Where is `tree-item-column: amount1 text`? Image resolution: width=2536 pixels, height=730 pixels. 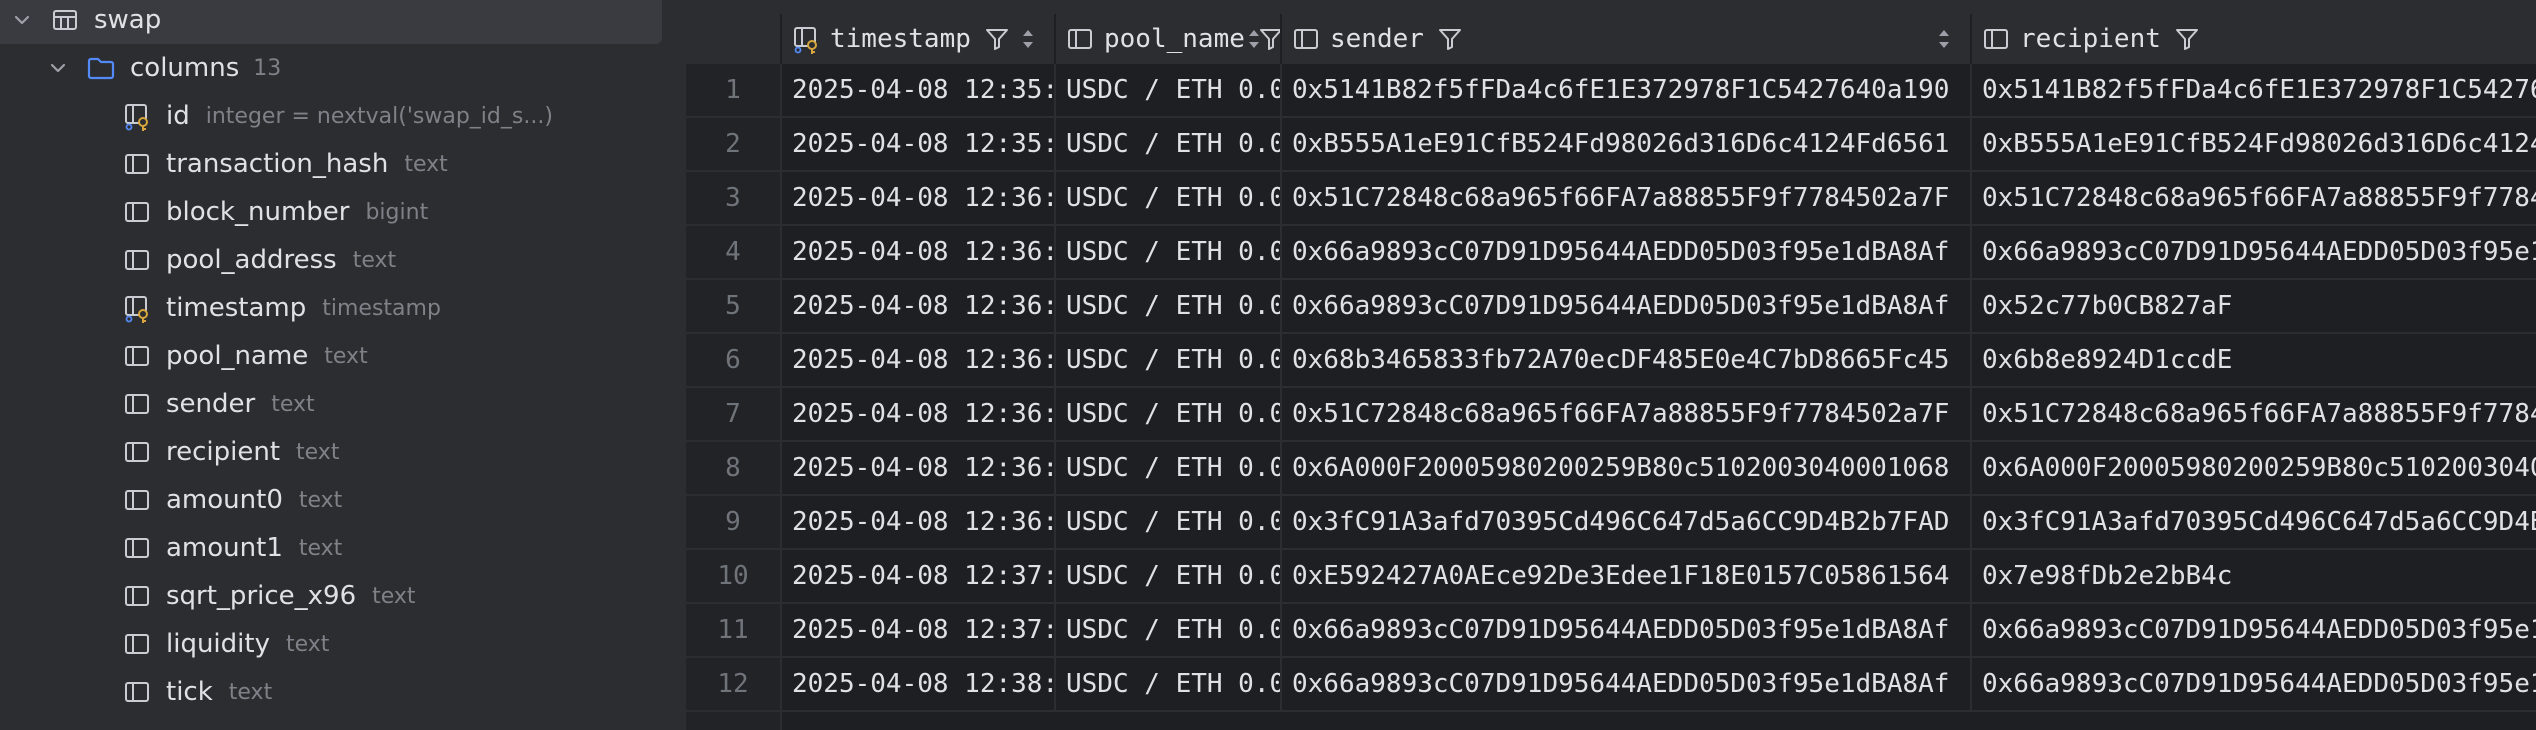
tree-item-column: amount1 text is located at coordinates (343, 548).